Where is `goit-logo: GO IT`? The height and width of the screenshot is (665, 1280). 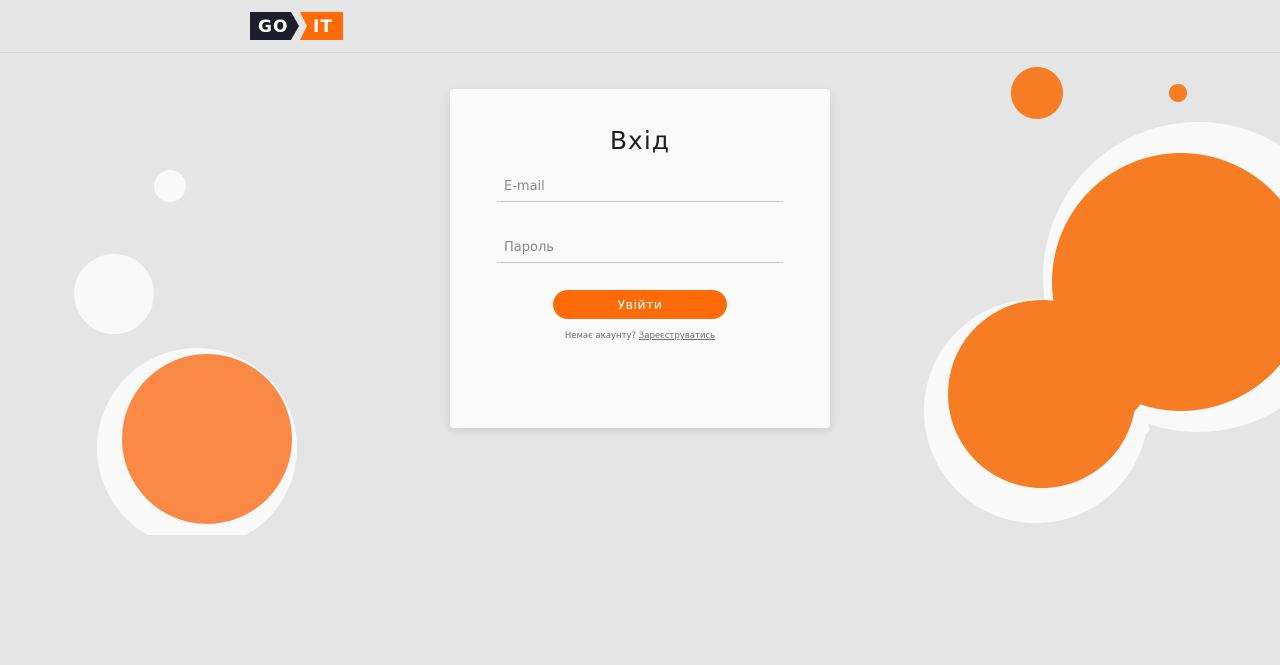 goit-logo: GO IT is located at coordinates (296, 26).